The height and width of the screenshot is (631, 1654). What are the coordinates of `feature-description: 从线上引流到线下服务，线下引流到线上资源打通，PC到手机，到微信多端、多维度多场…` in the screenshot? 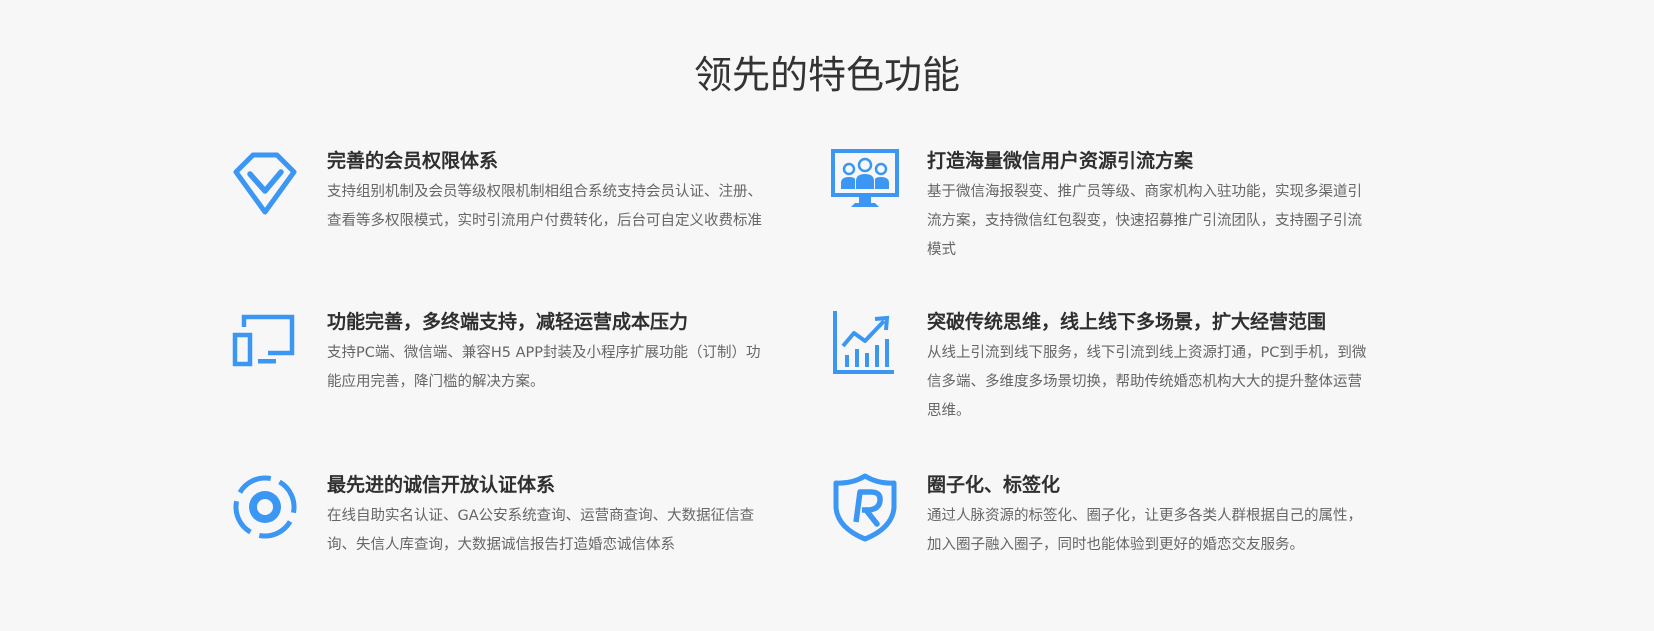 It's located at (1147, 382).